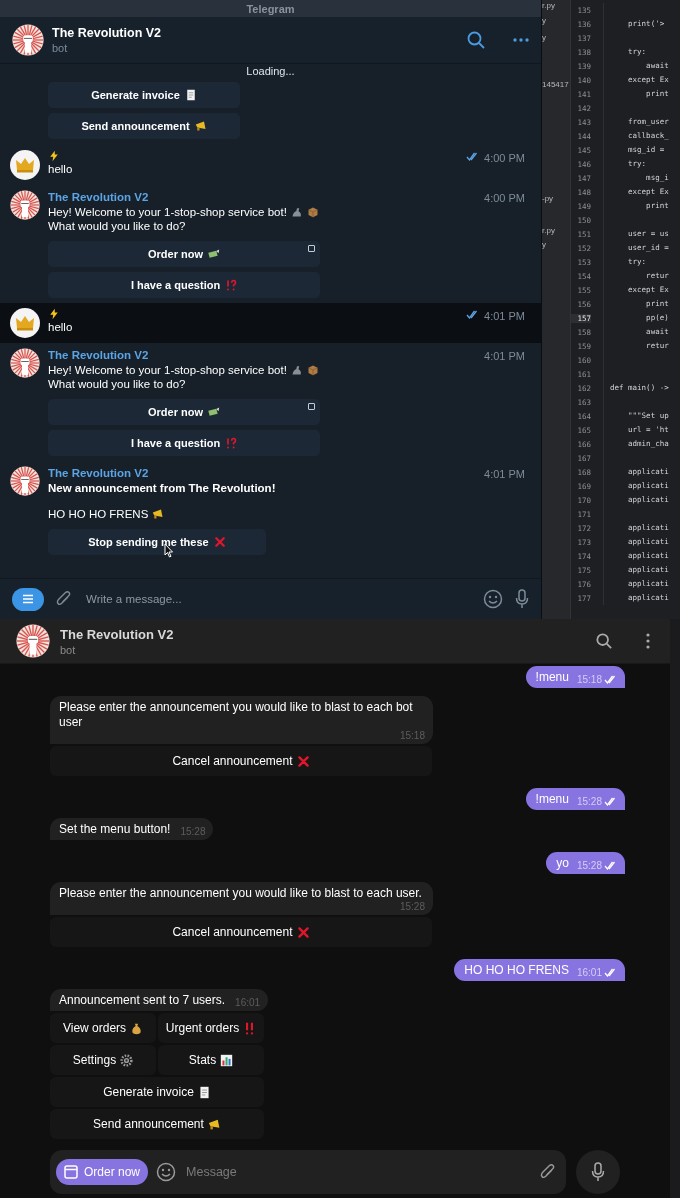  I want to click on menu-button, so click(28, 599).